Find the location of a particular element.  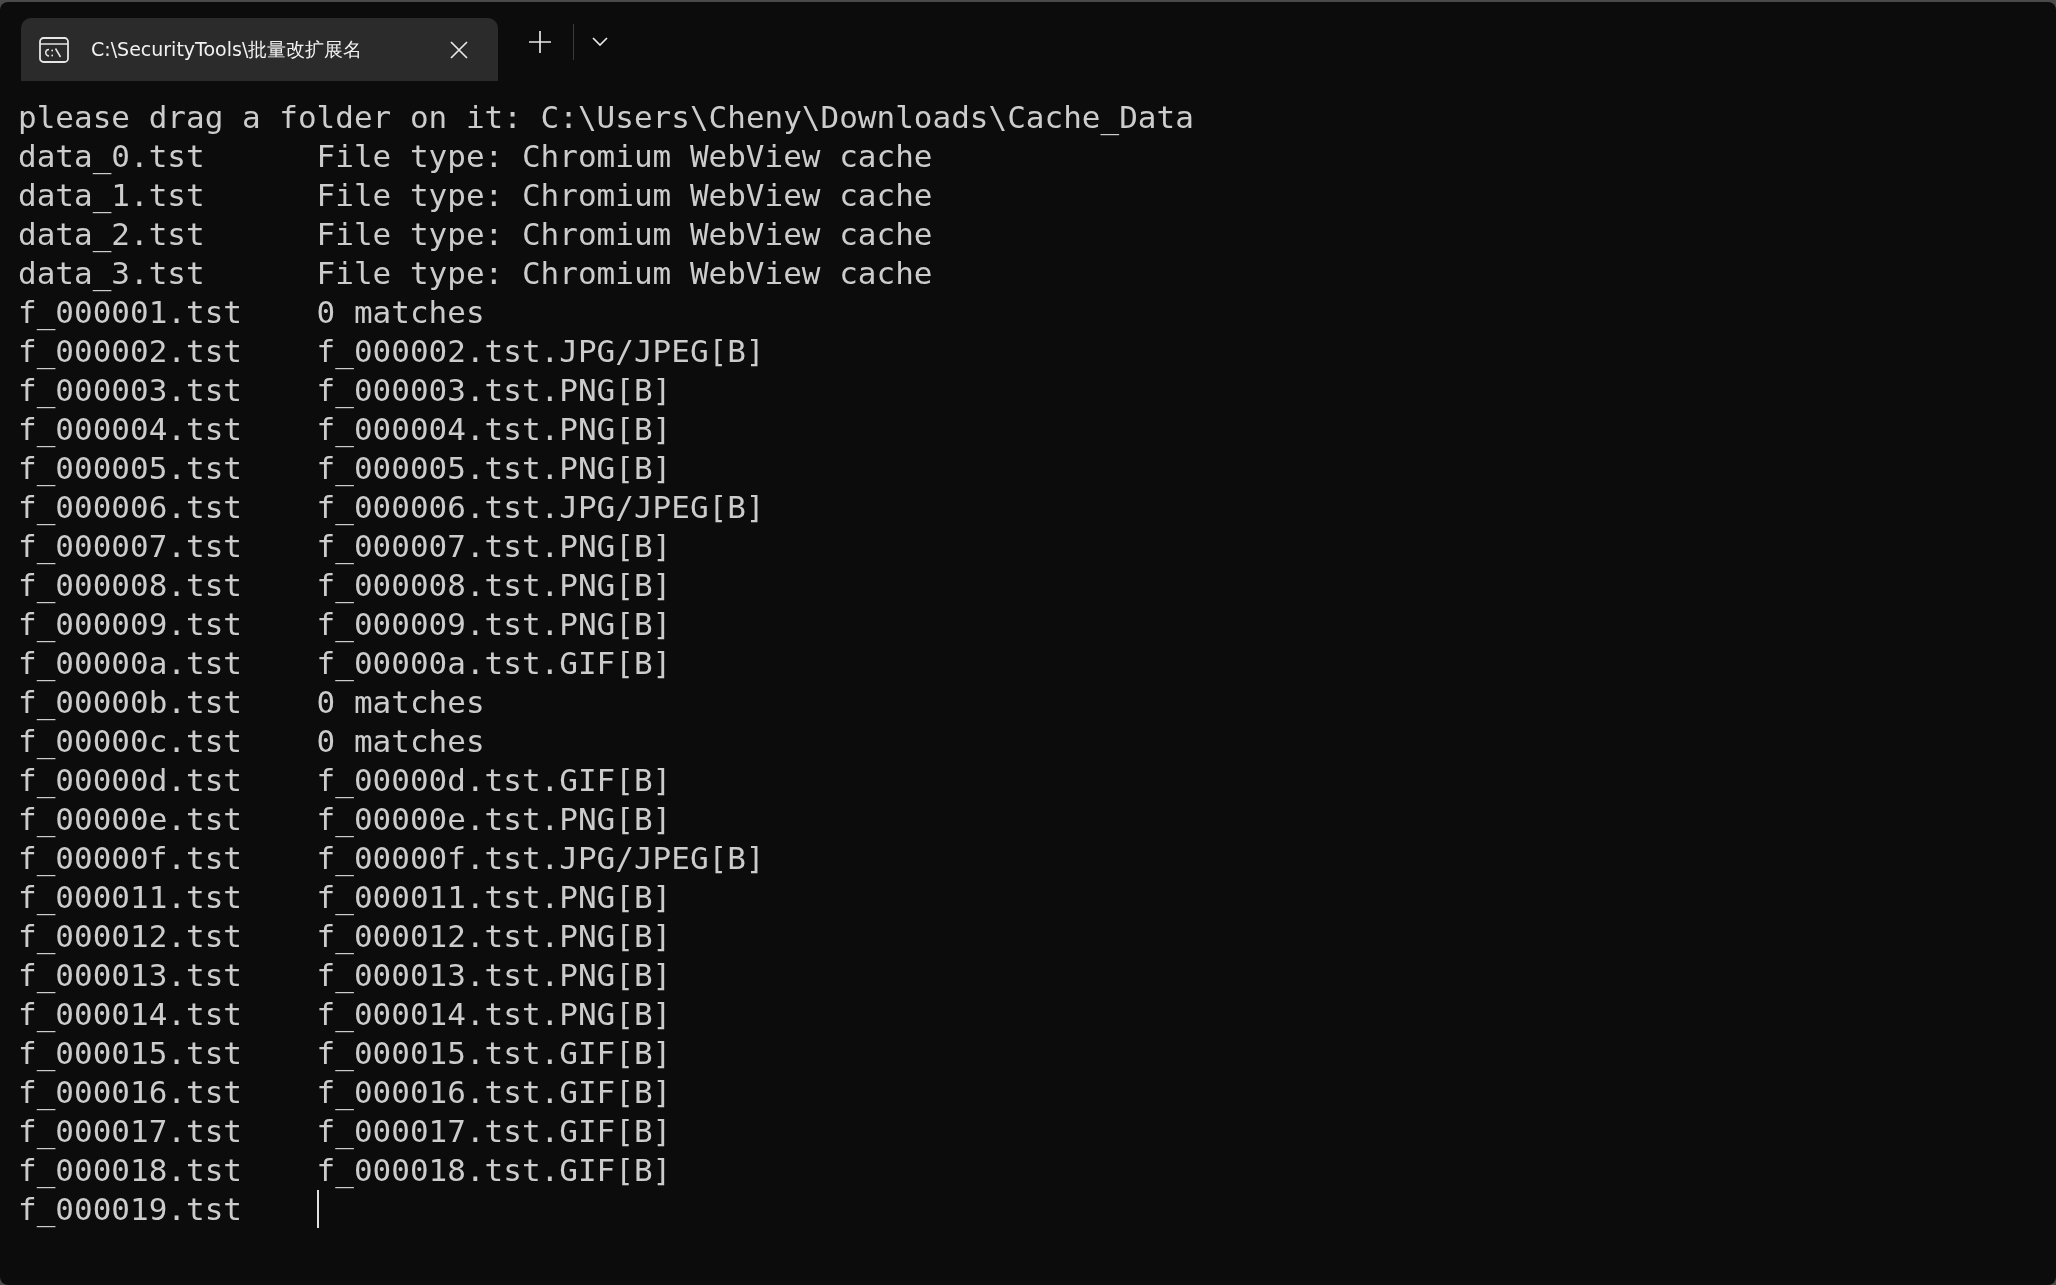

result-text: f_000007.tst.PNG[B] is located at coordinates (494, 545).